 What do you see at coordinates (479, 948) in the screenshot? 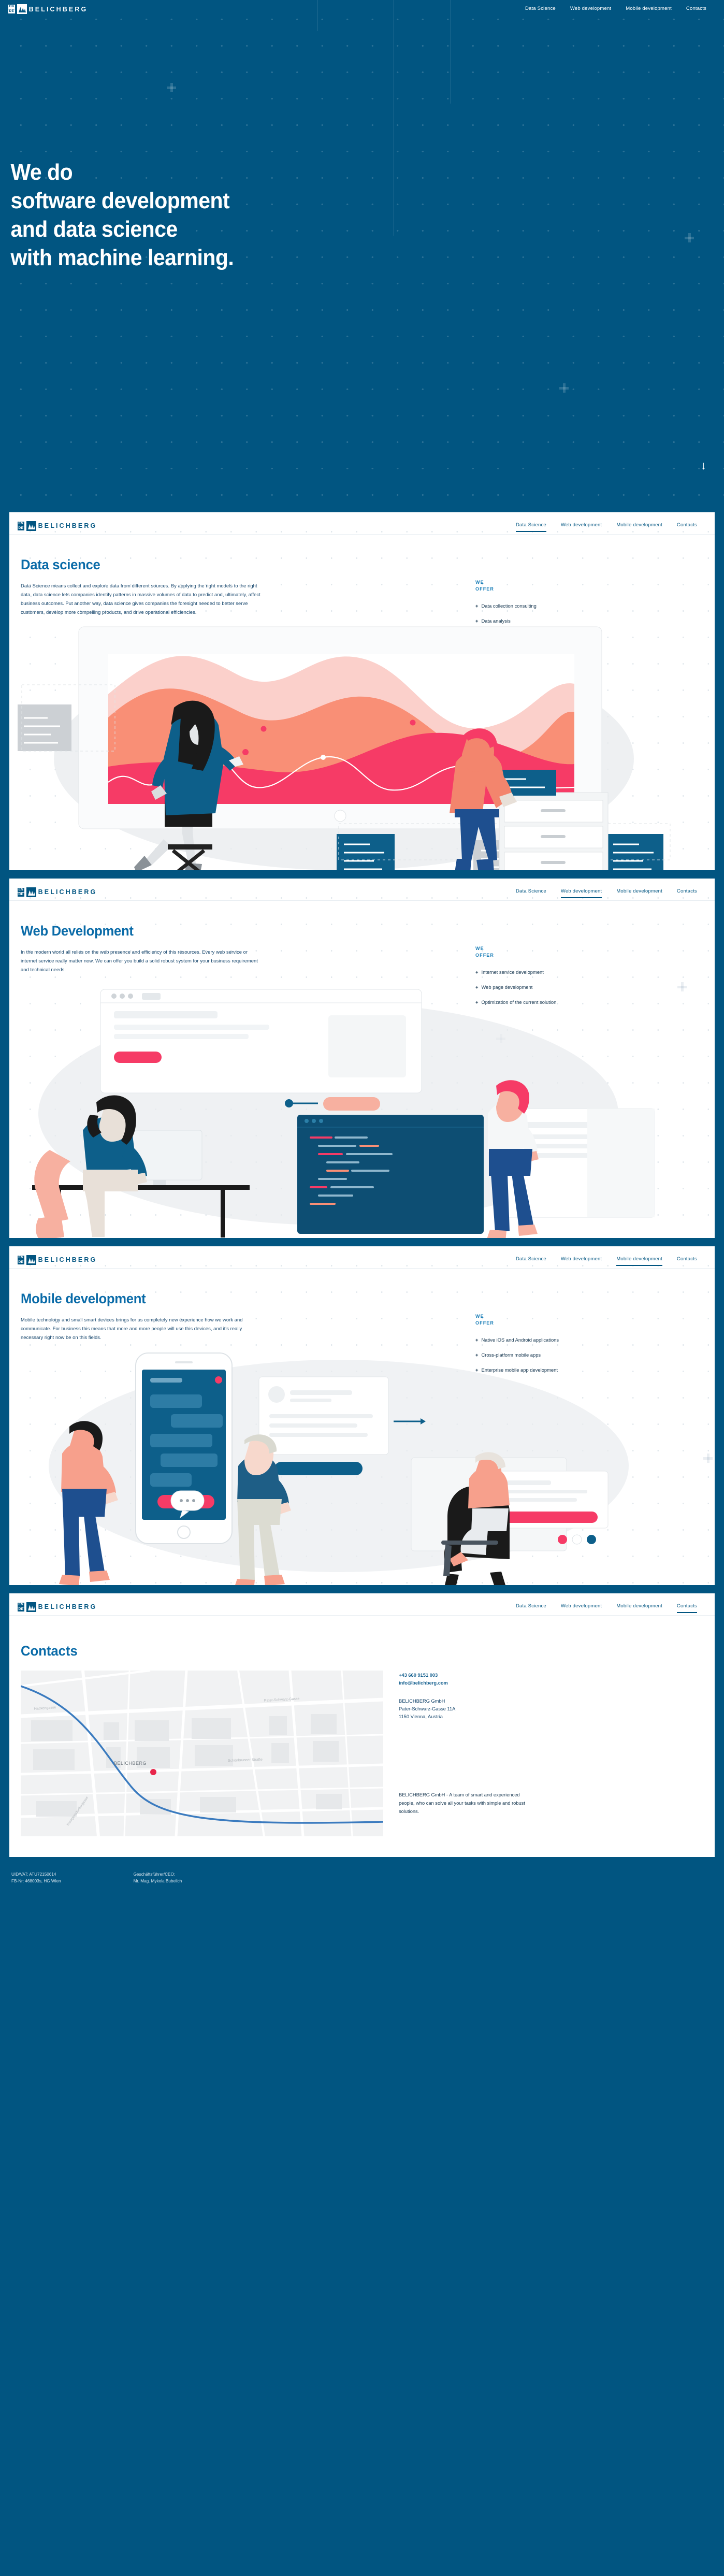
I see `we-label: WE` at bounding box center [479, 948].